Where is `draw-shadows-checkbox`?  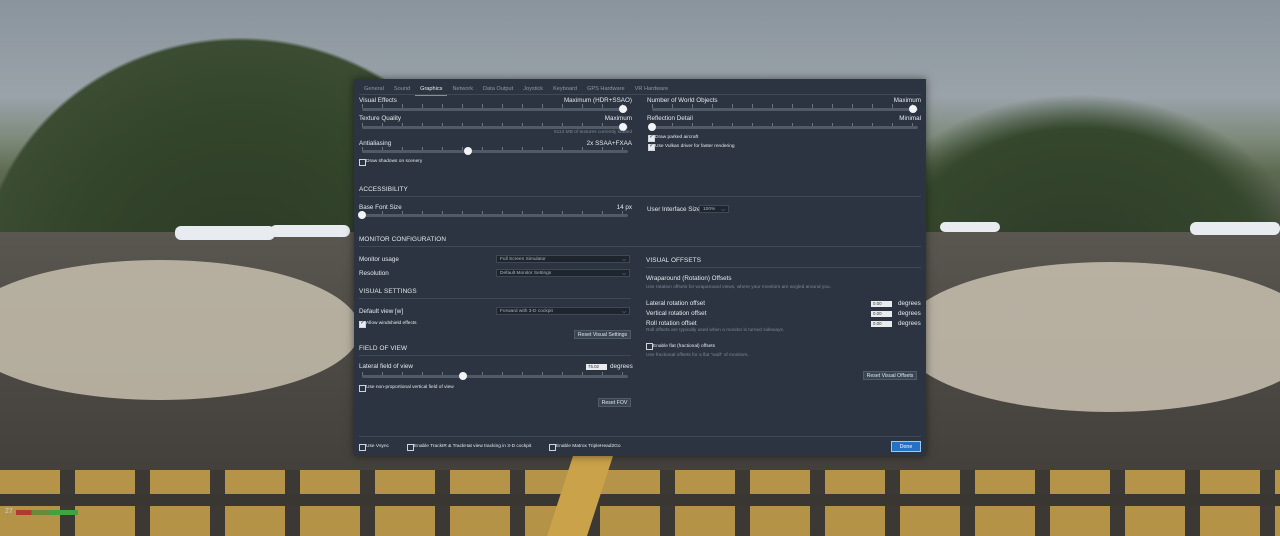
draw-shadows-checkbox is located at coordinates (362, 162).